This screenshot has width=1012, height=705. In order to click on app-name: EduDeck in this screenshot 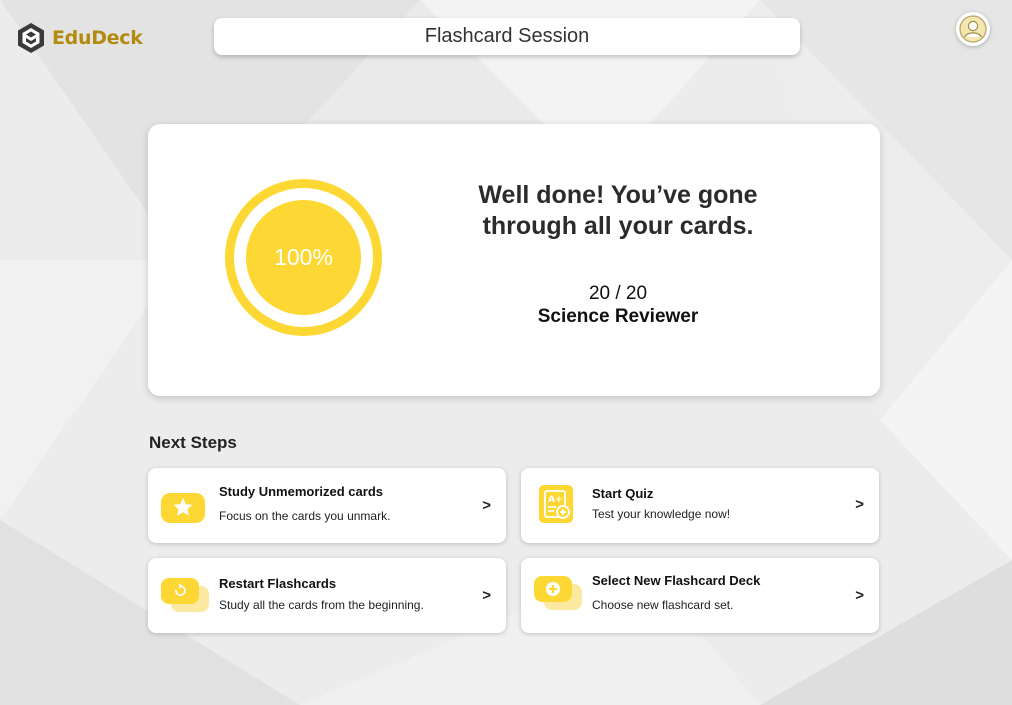, I will do `click(97, 38)`.